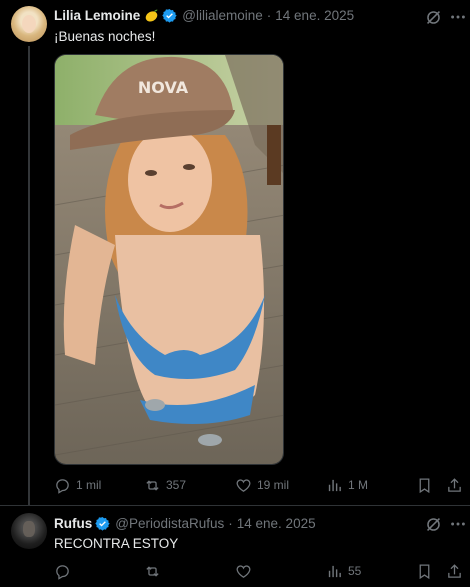 This screenshot has width=470, height=587. Describe the element at coordinates (343, 571) in the screenshot. I see `views-button: 55` at that location.